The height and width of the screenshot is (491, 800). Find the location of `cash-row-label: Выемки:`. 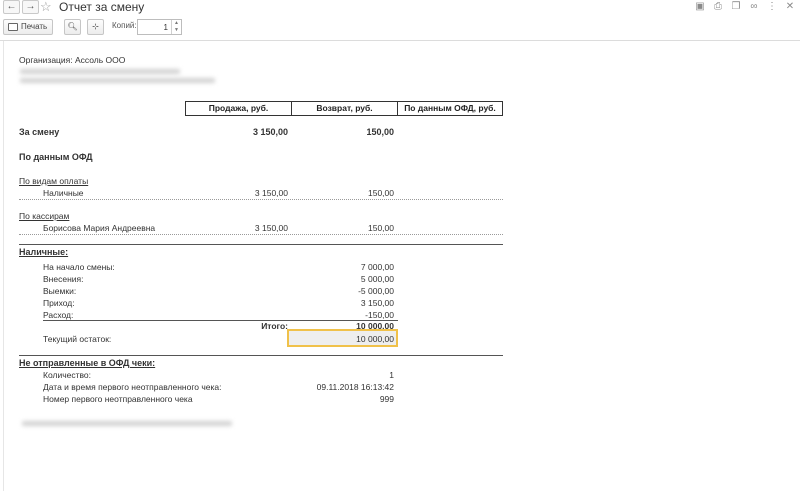

cash-row-label: Выемки: is located at coordinates (60, 291).